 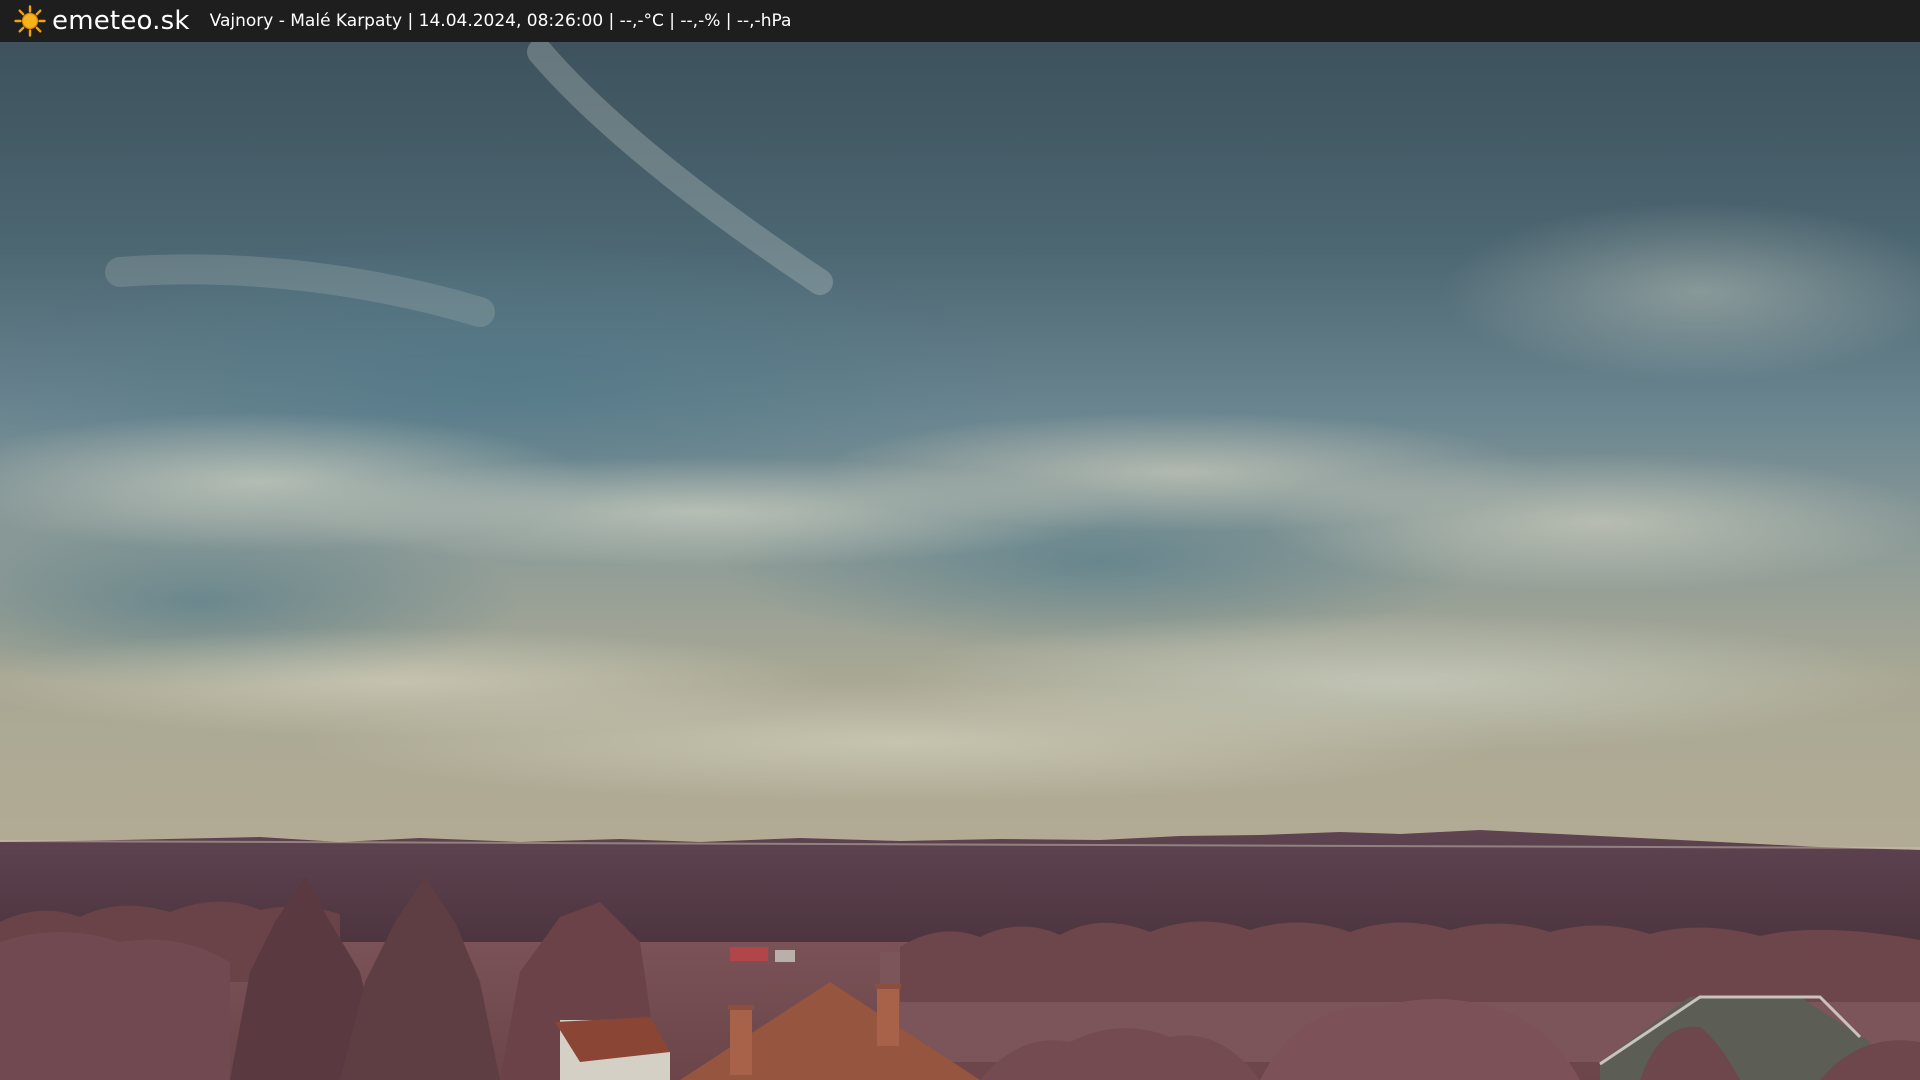 I want to click on brand: emeteo.sk, so click(x=102, y=21).